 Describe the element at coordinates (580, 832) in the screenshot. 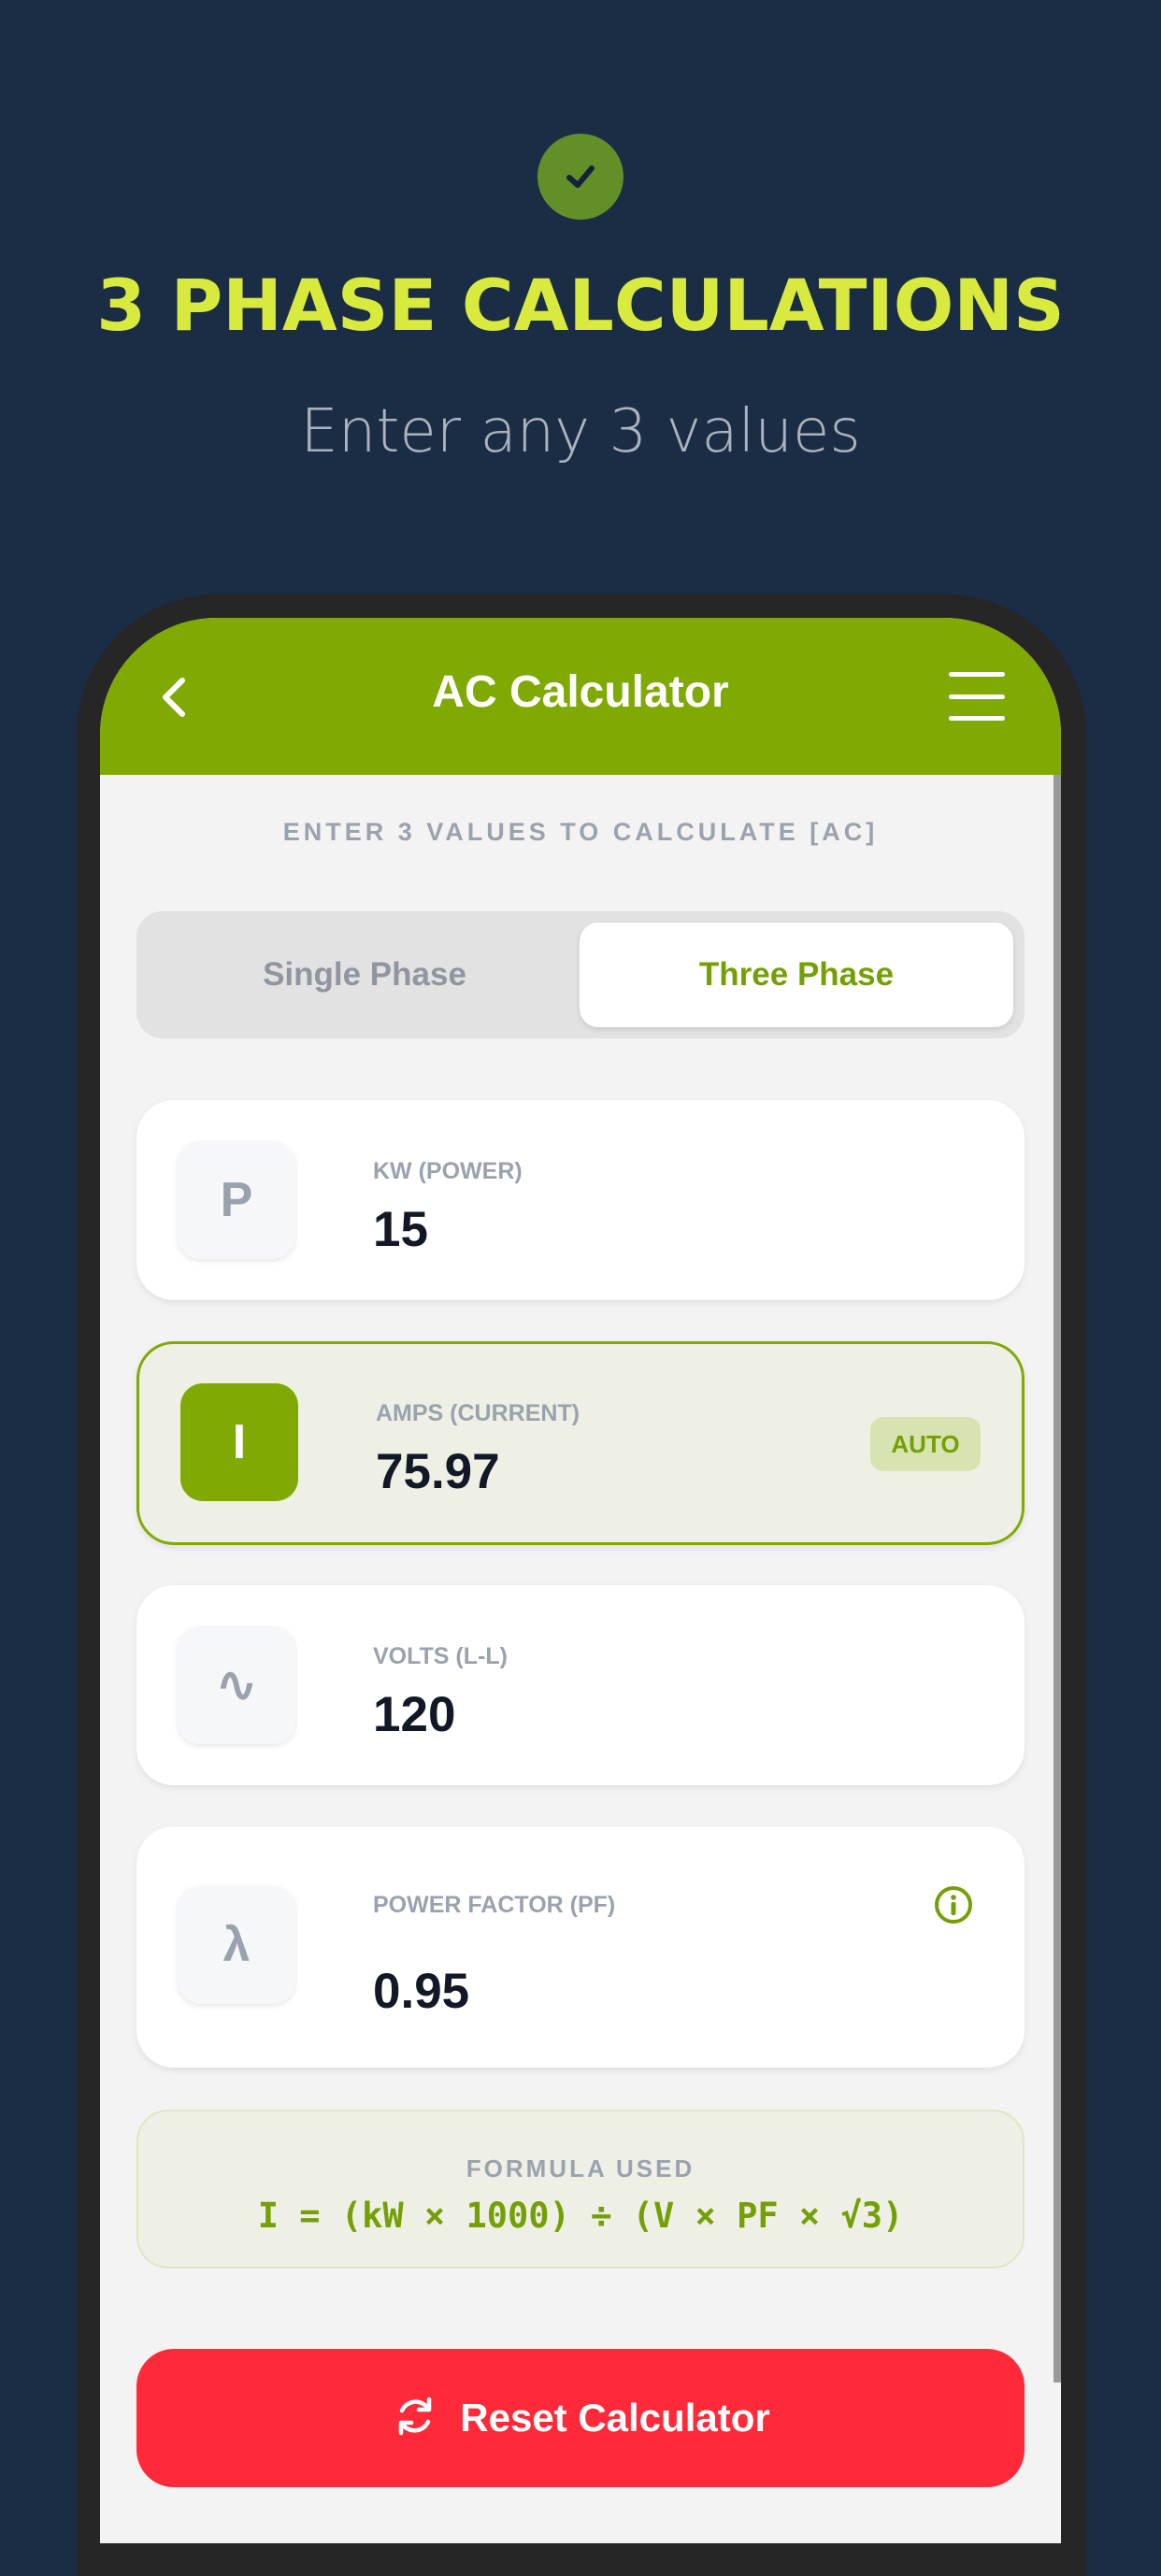

I see `section-label: ENTER 3 VALUES TO CALCULATE [AC]` at that location.